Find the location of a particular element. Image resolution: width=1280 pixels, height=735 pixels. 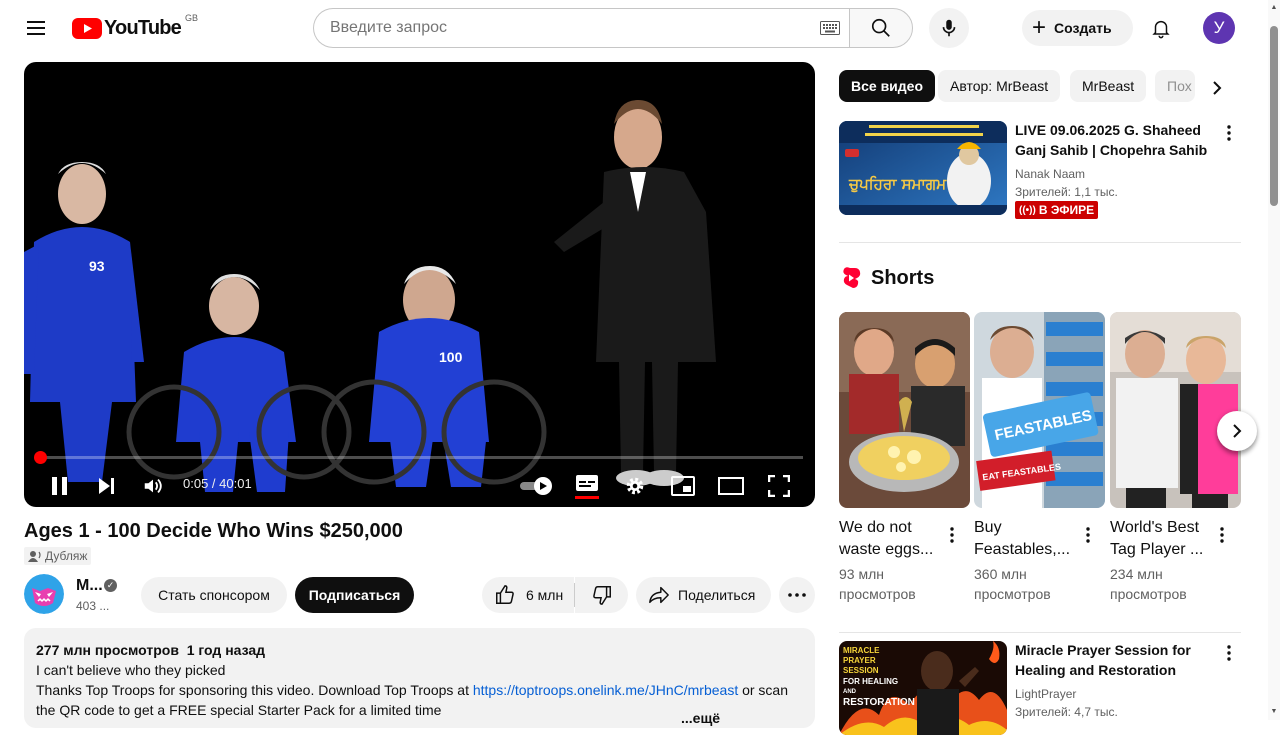

theater-icon is located at coordinates (731, 486).